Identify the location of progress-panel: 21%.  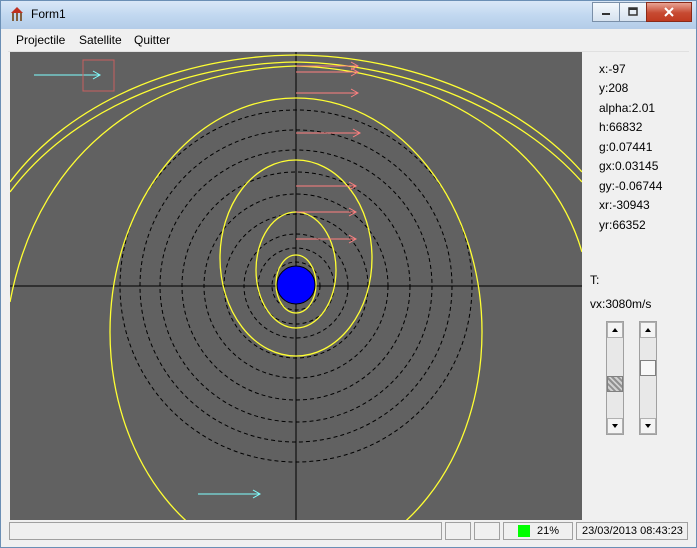
(538, 531).